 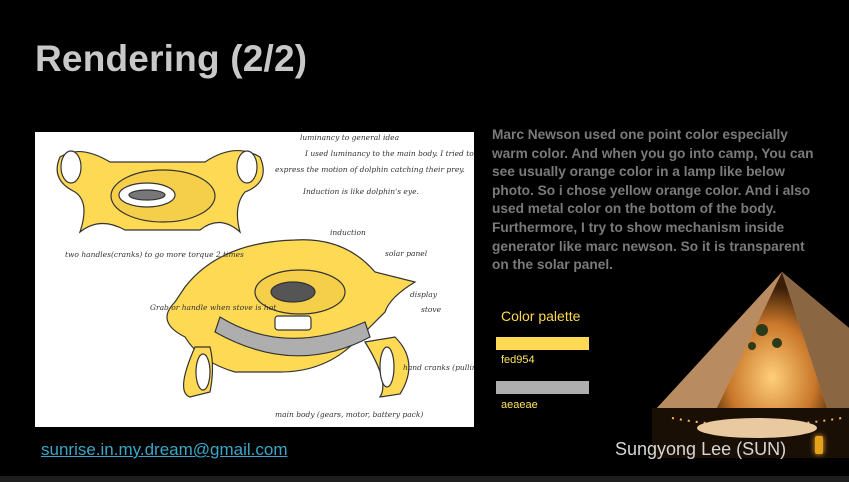 I want to click on candle-icon, so click(x=819, y=445).